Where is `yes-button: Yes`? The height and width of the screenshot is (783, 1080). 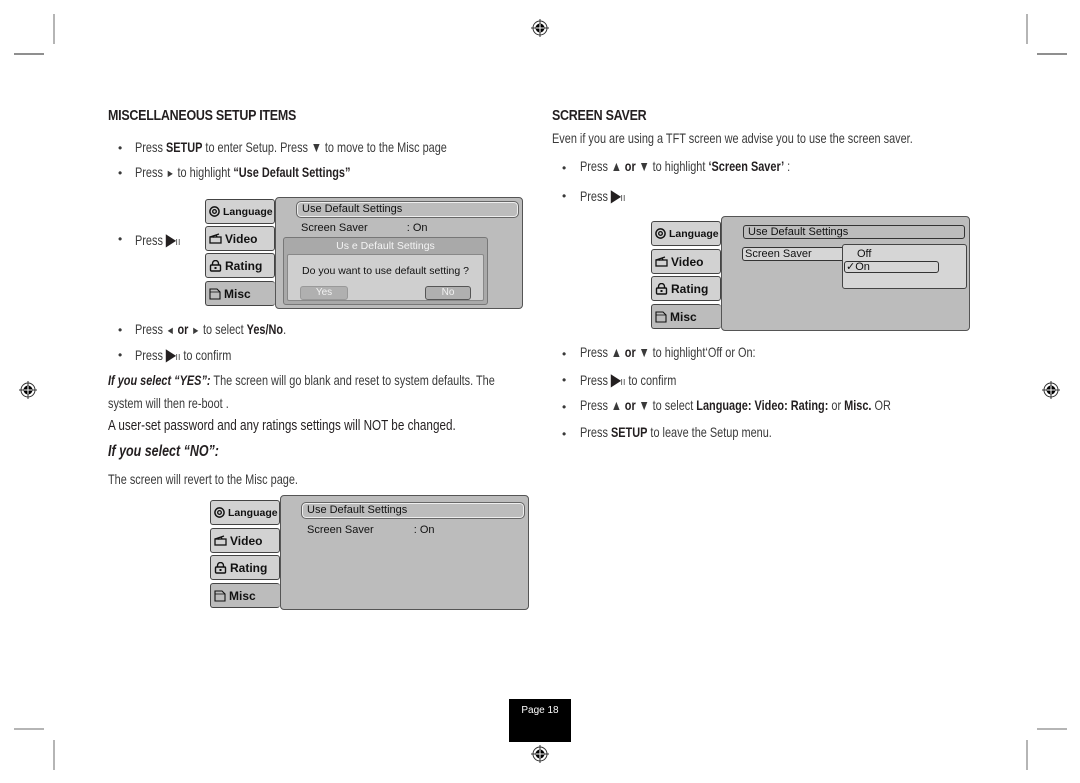
yes-button: Yes is located at coordinates (324, 293).